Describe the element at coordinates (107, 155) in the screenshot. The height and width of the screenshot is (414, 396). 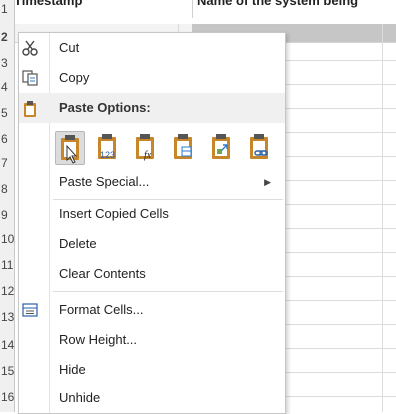
I see `svg-text: 123` at that location.